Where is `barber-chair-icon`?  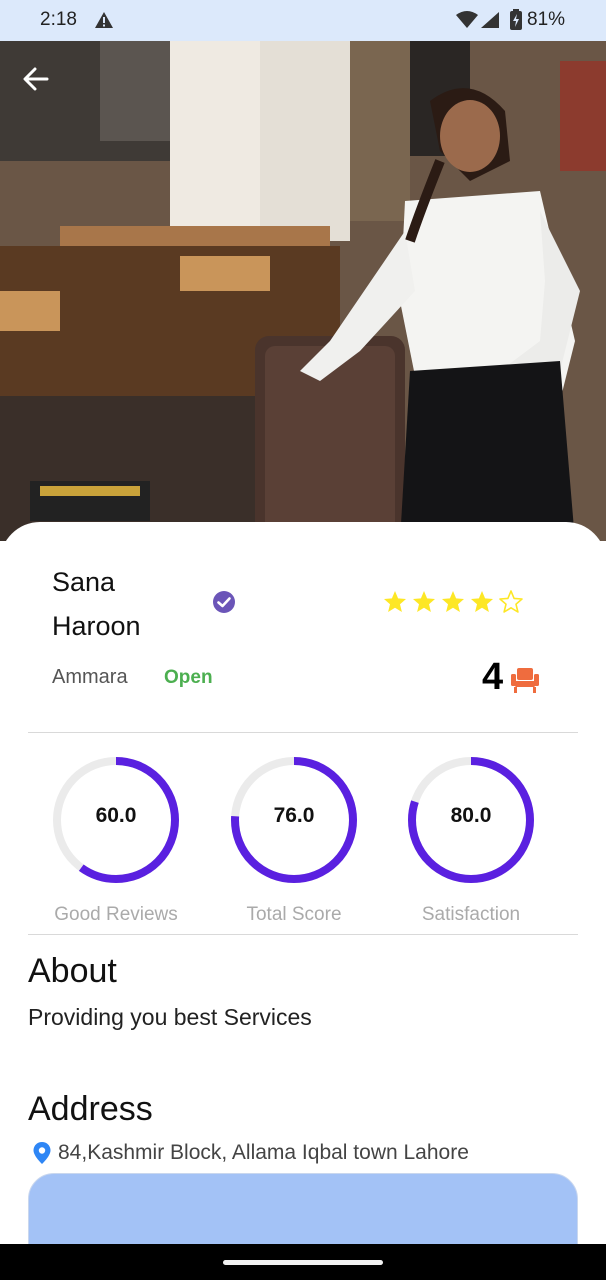
barber-chair-icon is located at coordinates (525, 680).